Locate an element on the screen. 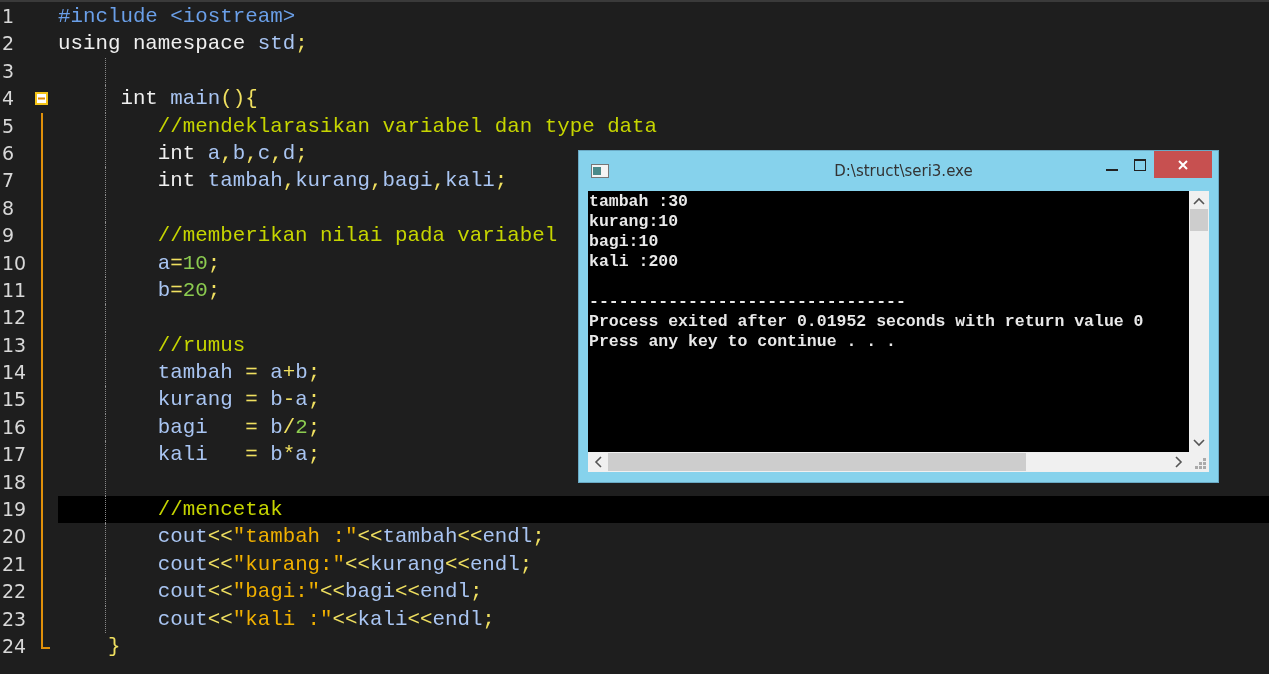  code-line: using namespace std; is located at coordinates (183, 44).